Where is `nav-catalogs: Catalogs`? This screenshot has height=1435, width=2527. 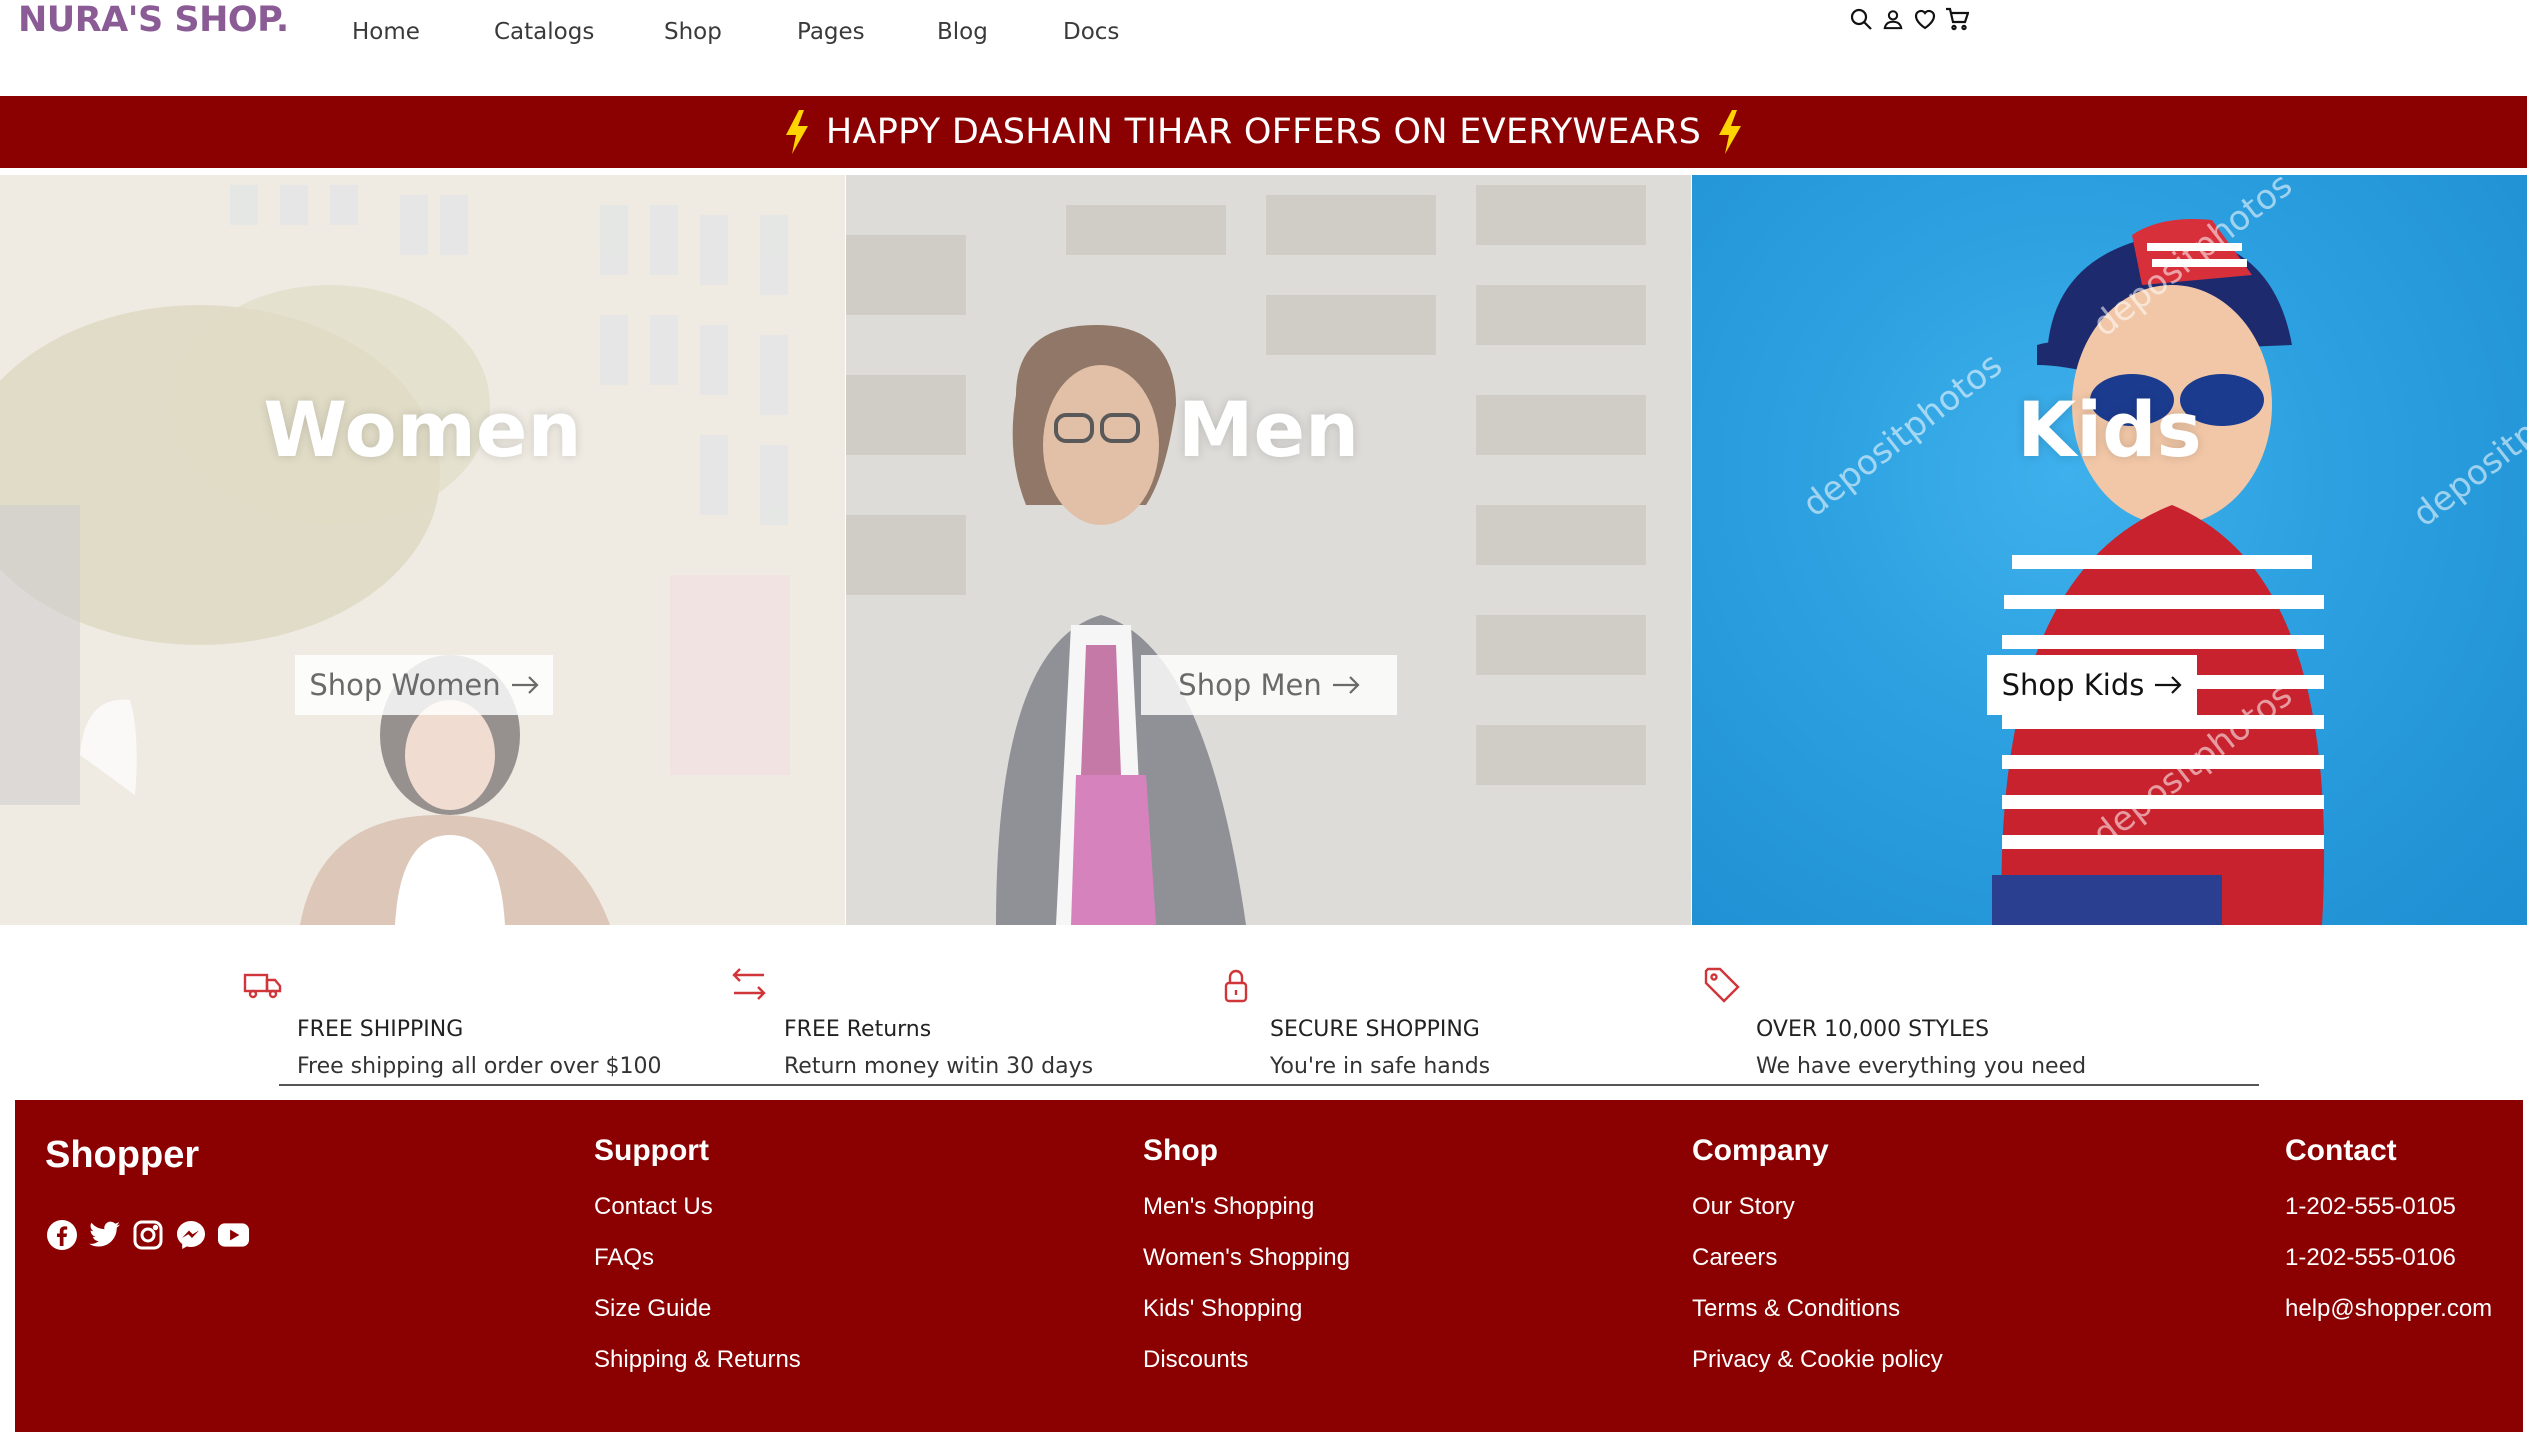
nav-catalogs: Catalogs is located at coordinates (544, 32).